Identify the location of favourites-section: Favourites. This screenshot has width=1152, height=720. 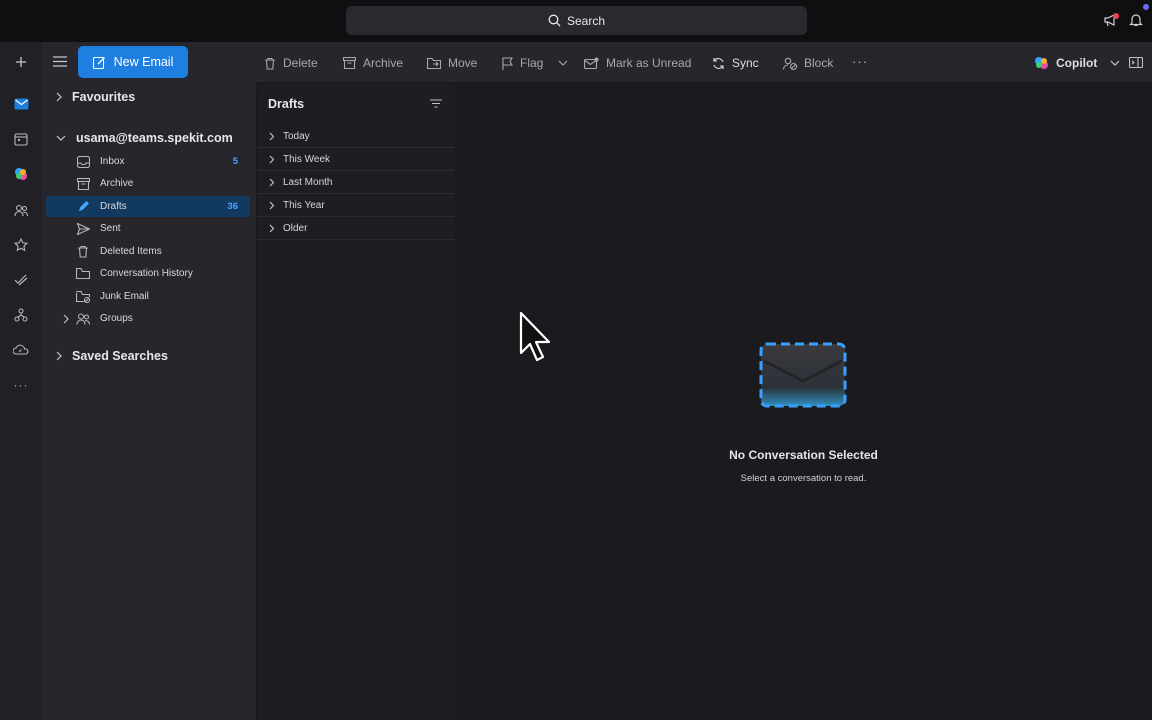
(95, 97).